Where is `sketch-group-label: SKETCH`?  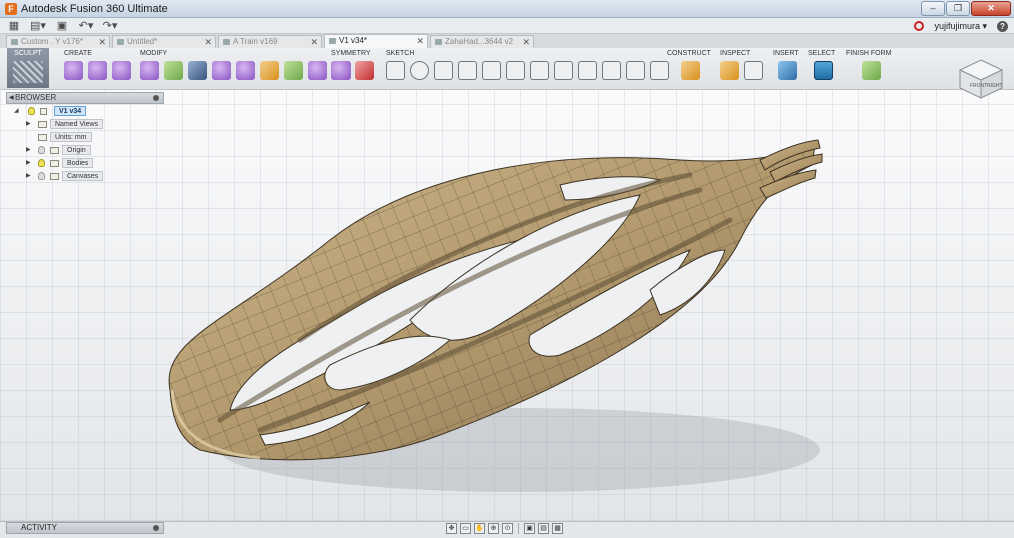
sketch-group-label: SKETCH is located at coordinates (527, 53).